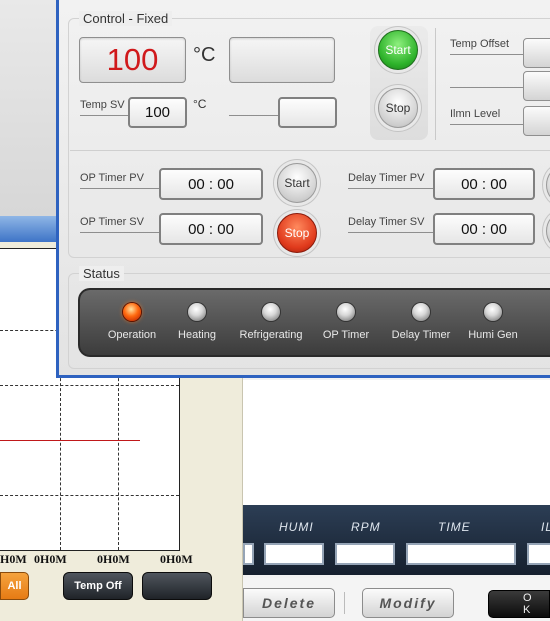 The image size is (550, 621). What do you see at coordinates (454, 527) in the screenshot?
I see `column-header-time: TIME` at bounding box center [454, 527].